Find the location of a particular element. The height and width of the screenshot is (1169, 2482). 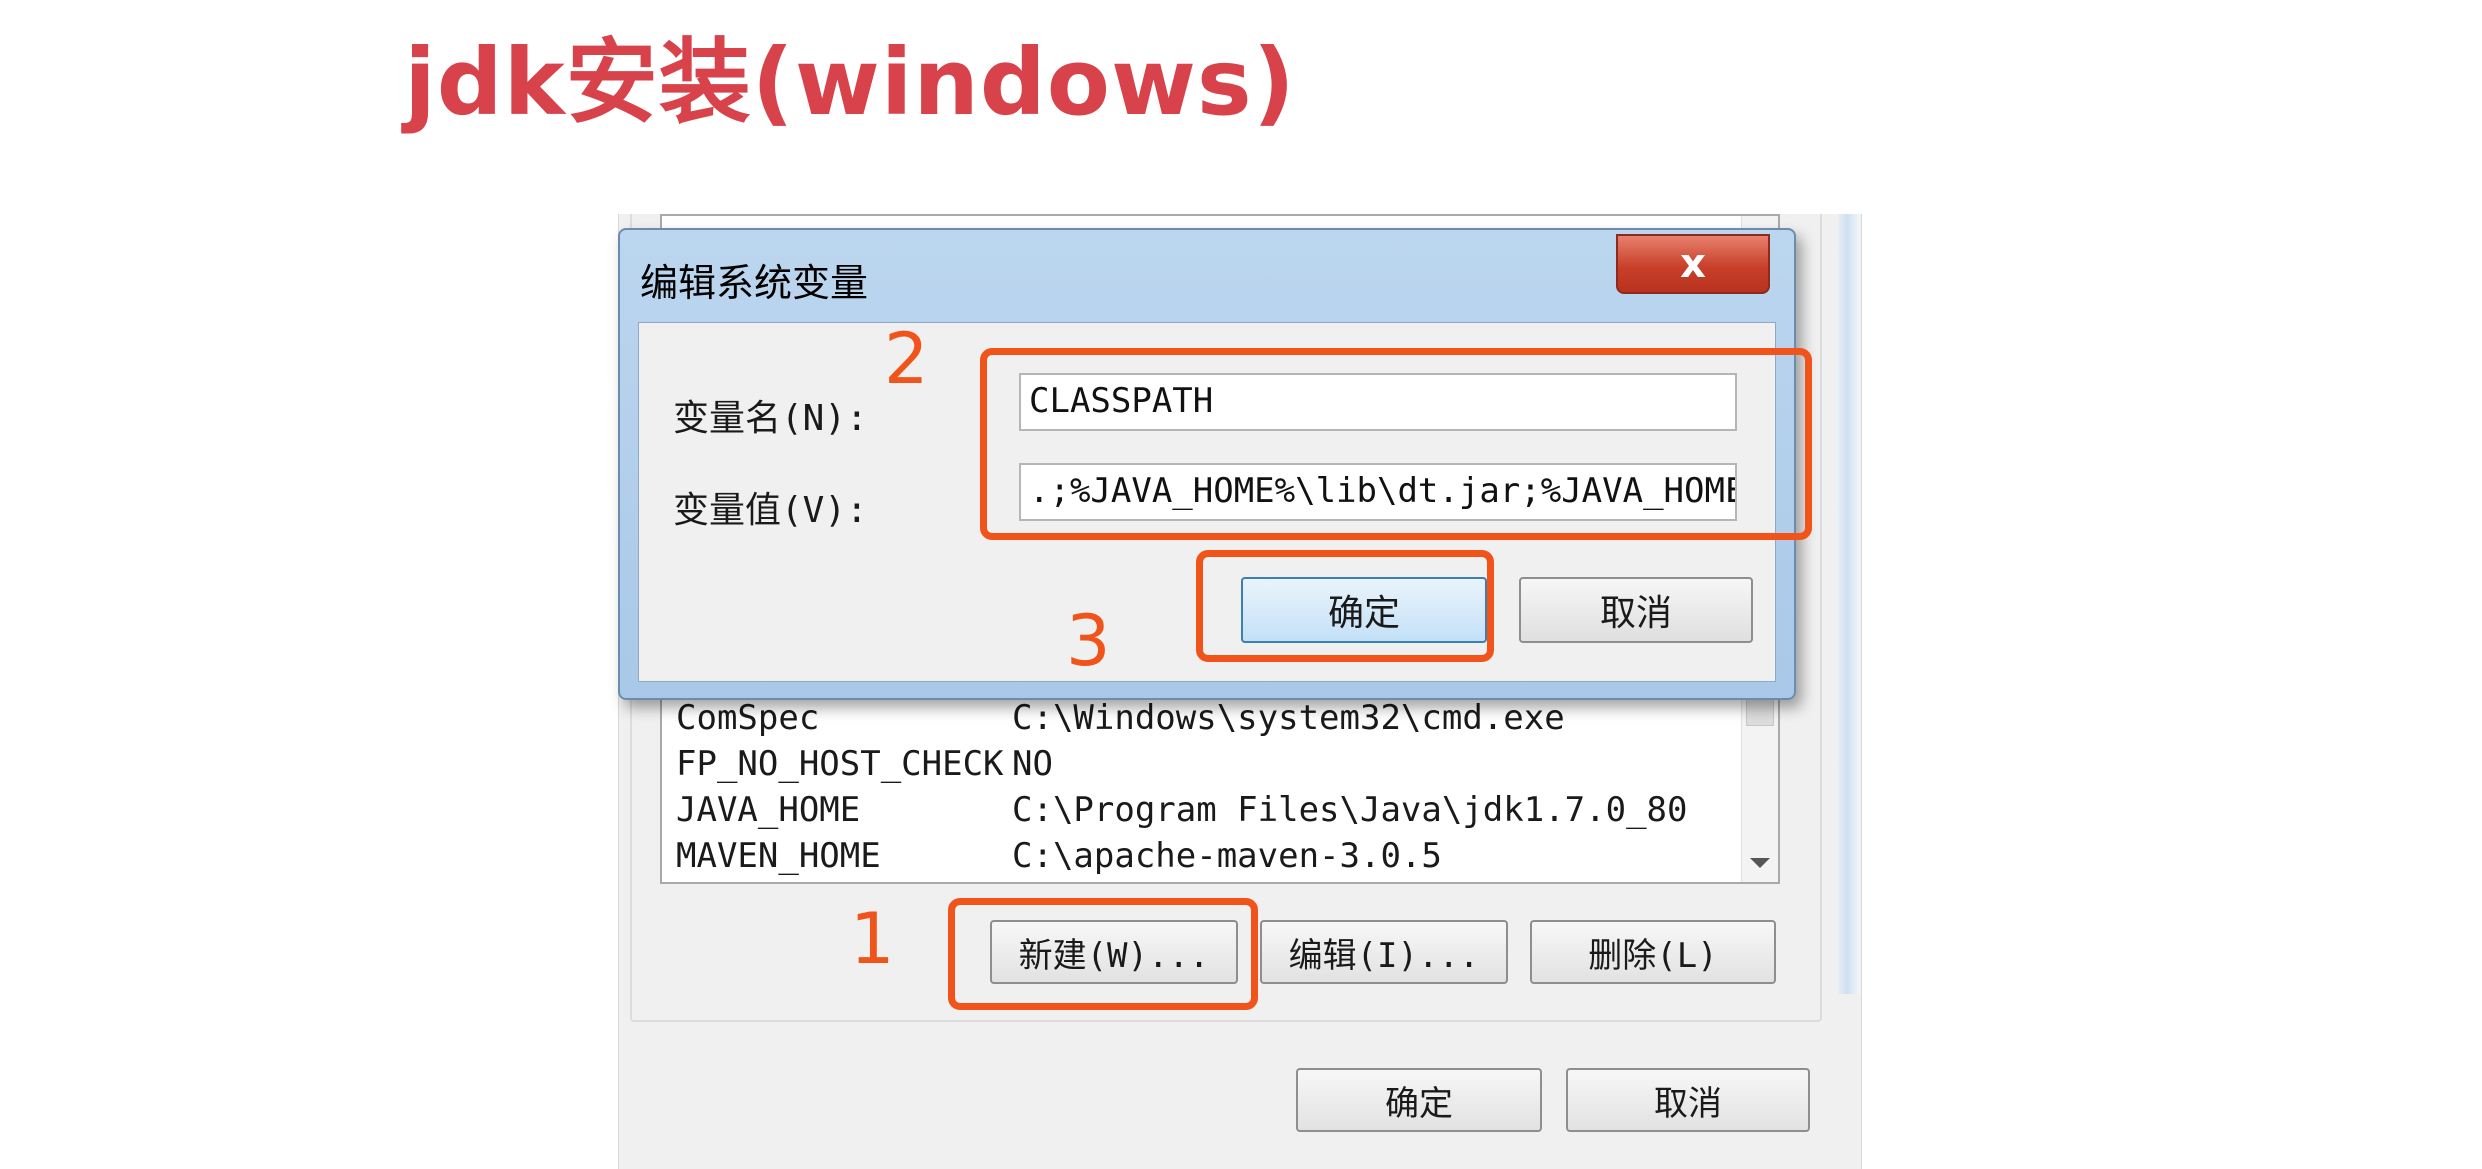

close-button: x is located at coordinates (1693, 264).